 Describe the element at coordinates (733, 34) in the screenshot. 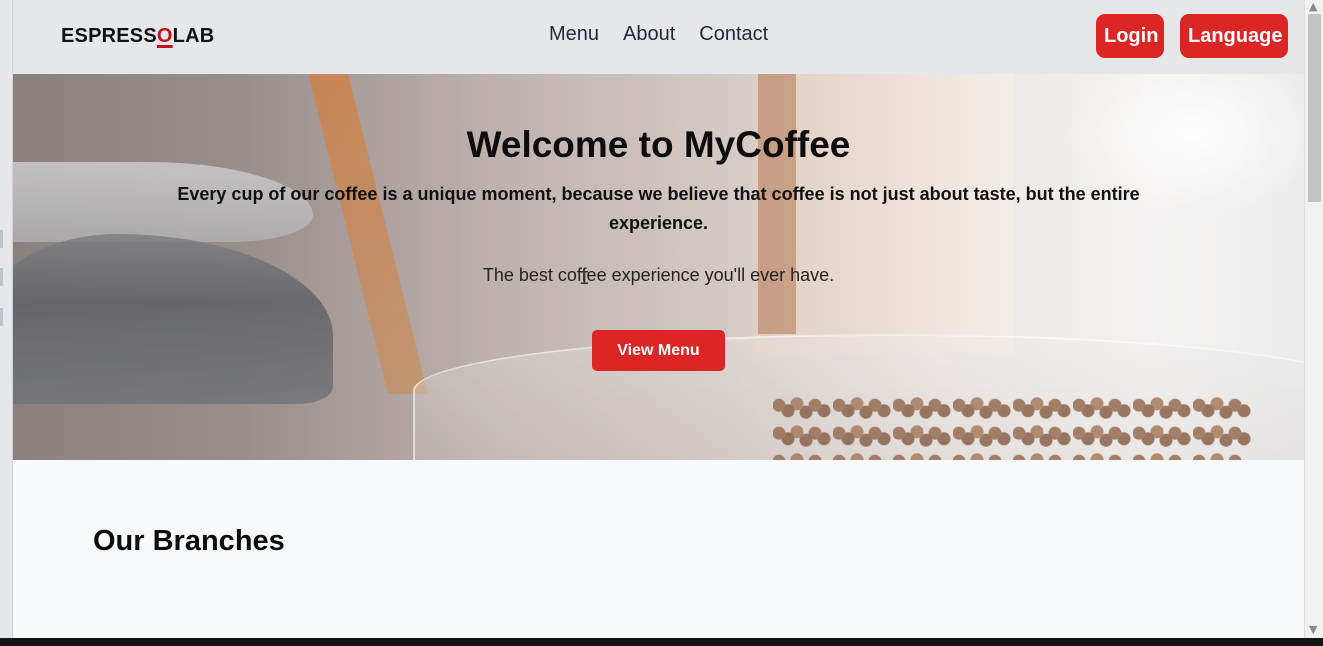

I see `nav-link-contact: Contact` at that location.